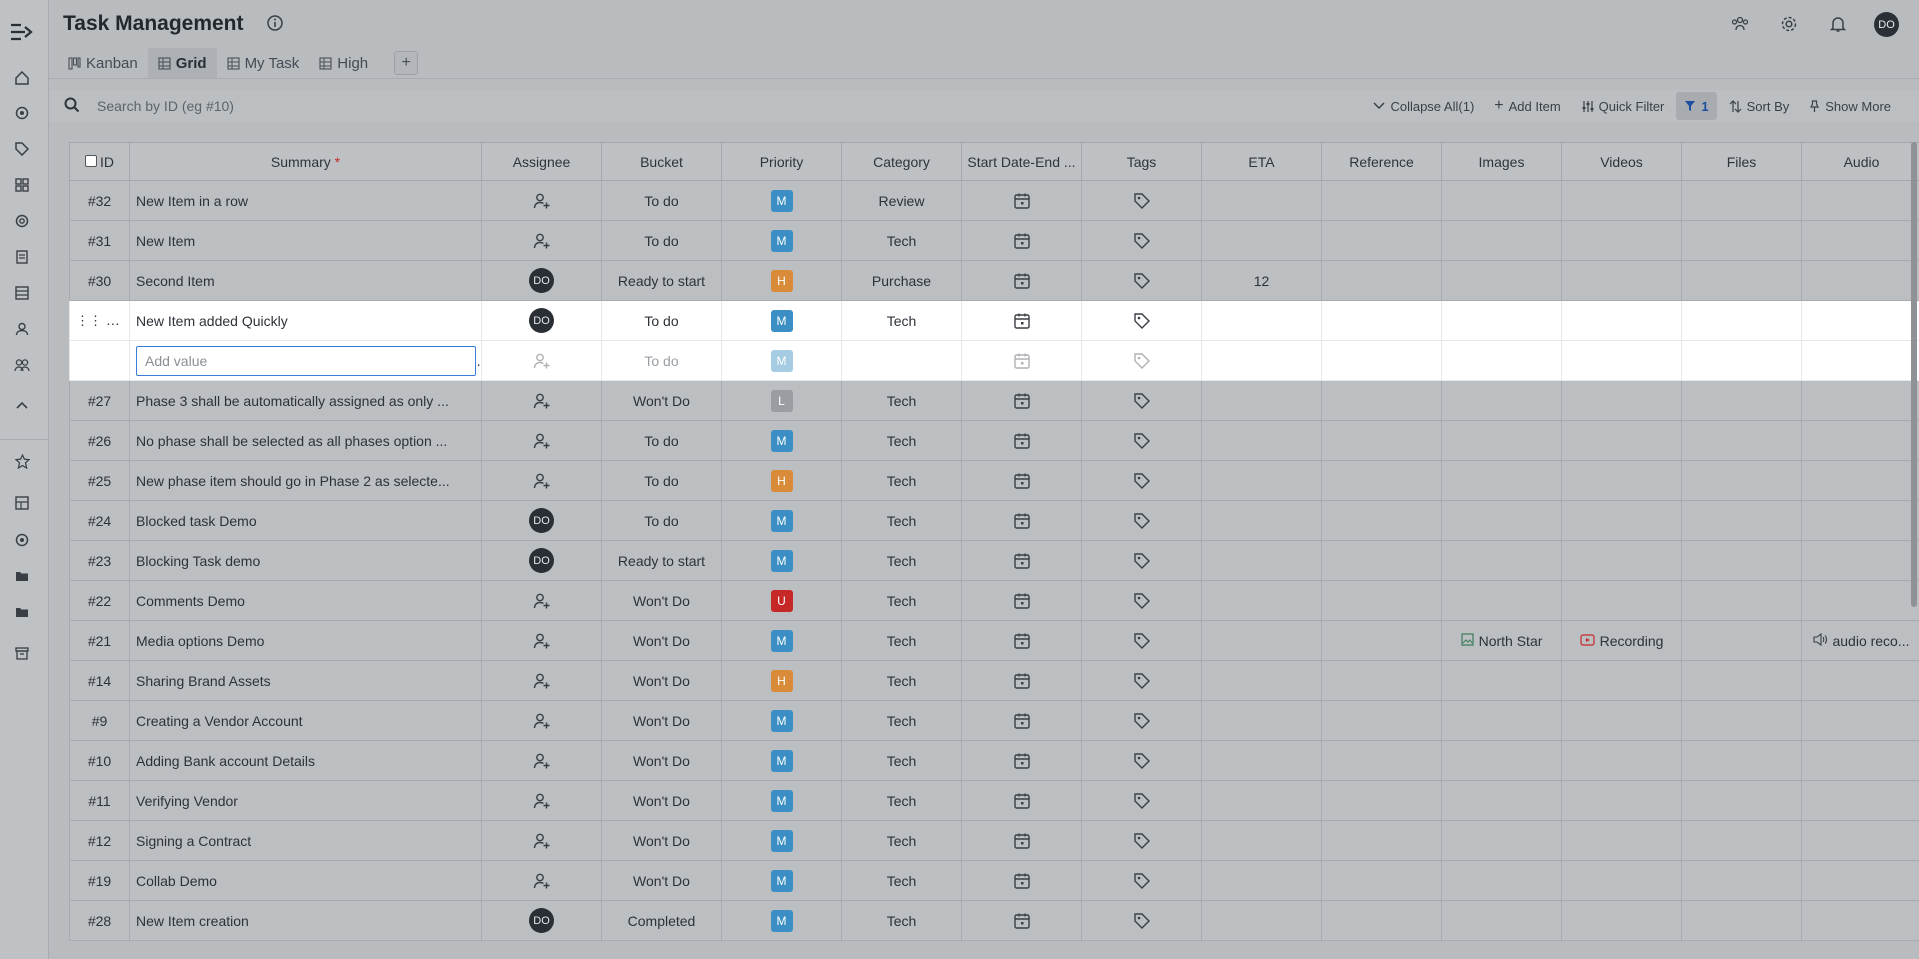 The image size is (1919, 959). What do you see at coordinates (1741, 161) in the screenshot?
I see `column-header-files: Files` at bounding box center [1741, 161].